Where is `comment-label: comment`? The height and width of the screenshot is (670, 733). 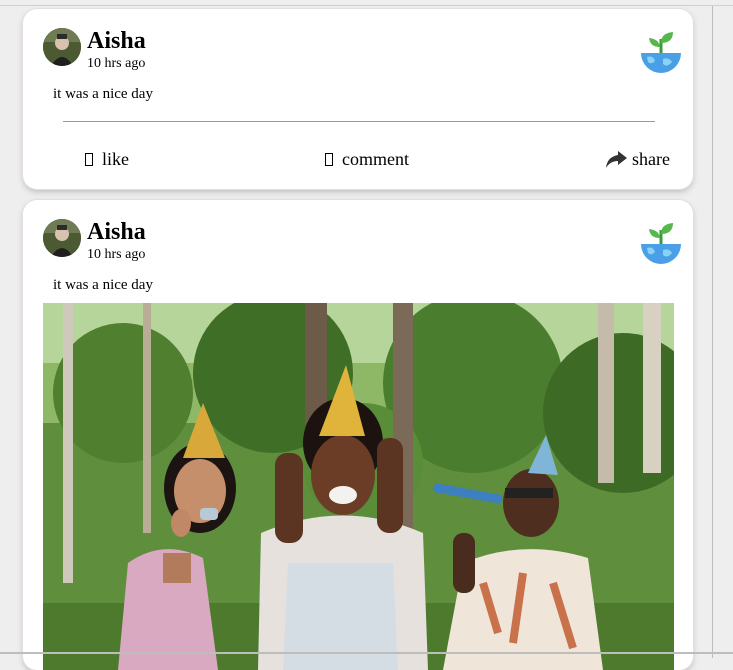 comment-label: comment is located at coordinates (375, 159).